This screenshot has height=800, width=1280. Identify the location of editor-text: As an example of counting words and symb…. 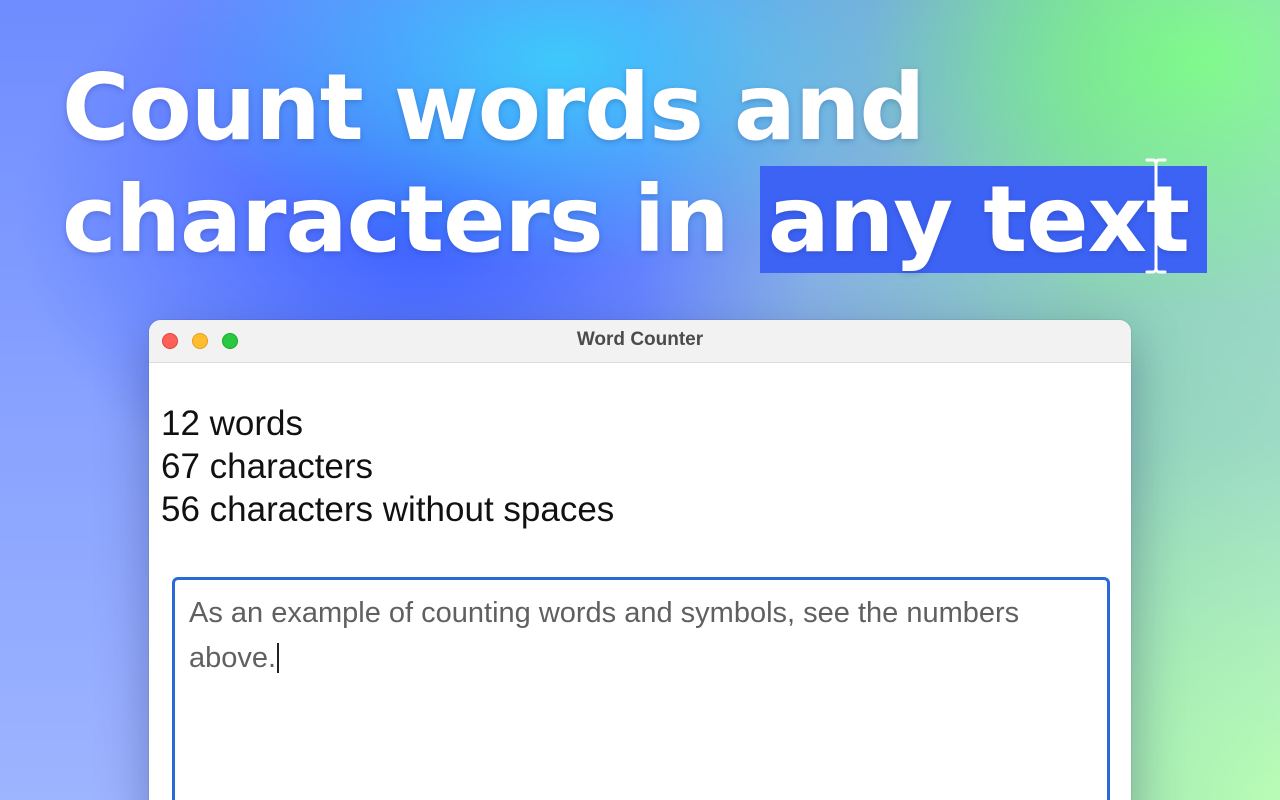
(604, 635).